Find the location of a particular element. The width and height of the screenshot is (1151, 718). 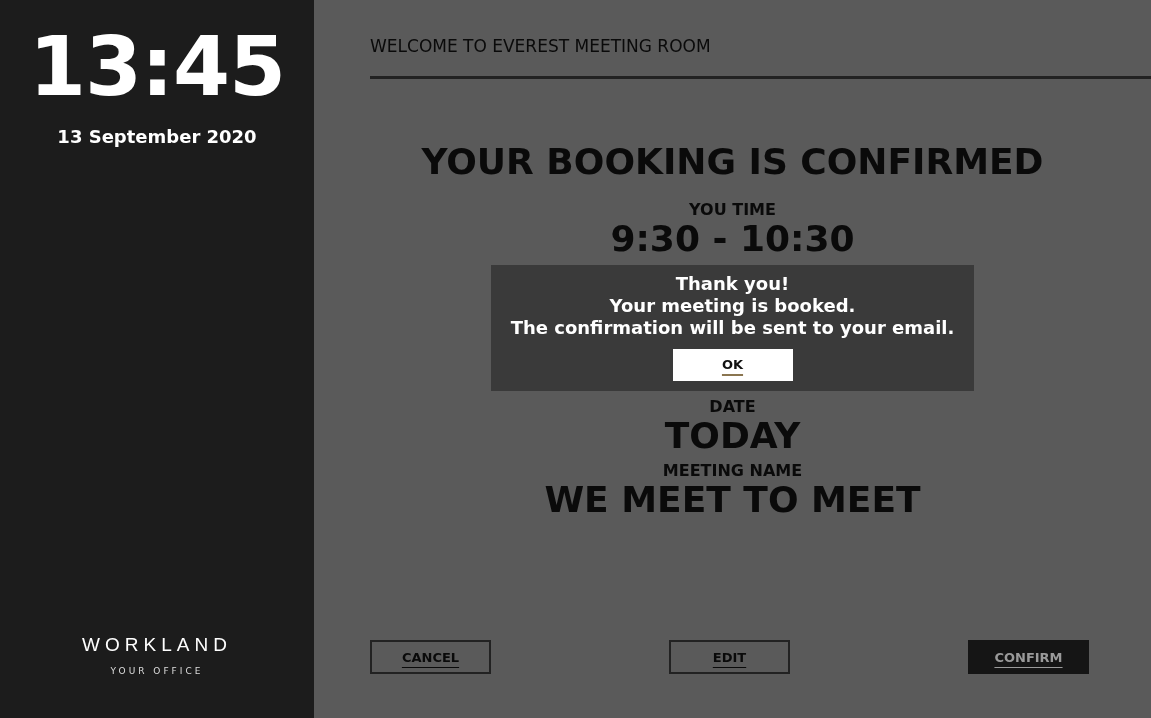

dialog-message-line: The confirmation will be sent to your email. is located at coordinates (732, 327).